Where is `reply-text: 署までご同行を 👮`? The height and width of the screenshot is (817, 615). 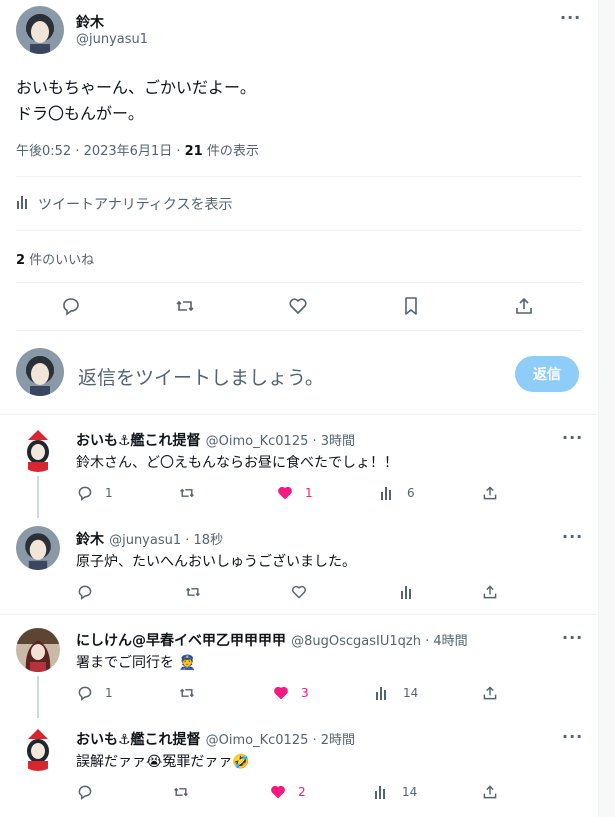 reply-text: 署までご同行を 👮 is located at coordinates (136, 663).